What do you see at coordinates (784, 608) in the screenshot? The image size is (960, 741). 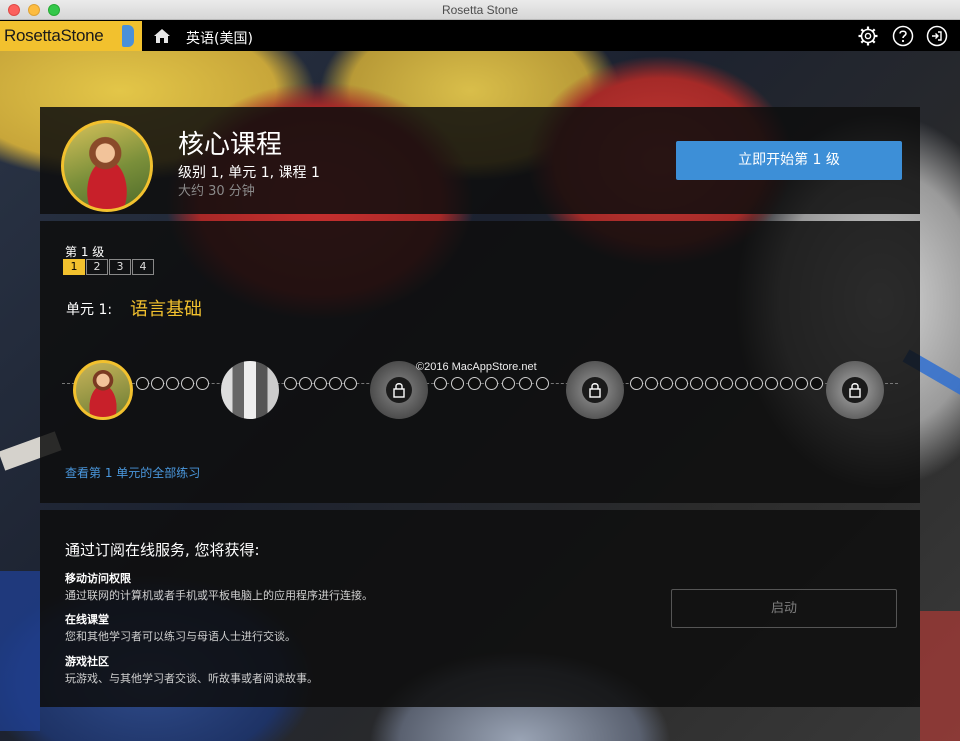 I see `launch-button: 启动` at bounding box center [784, 608].